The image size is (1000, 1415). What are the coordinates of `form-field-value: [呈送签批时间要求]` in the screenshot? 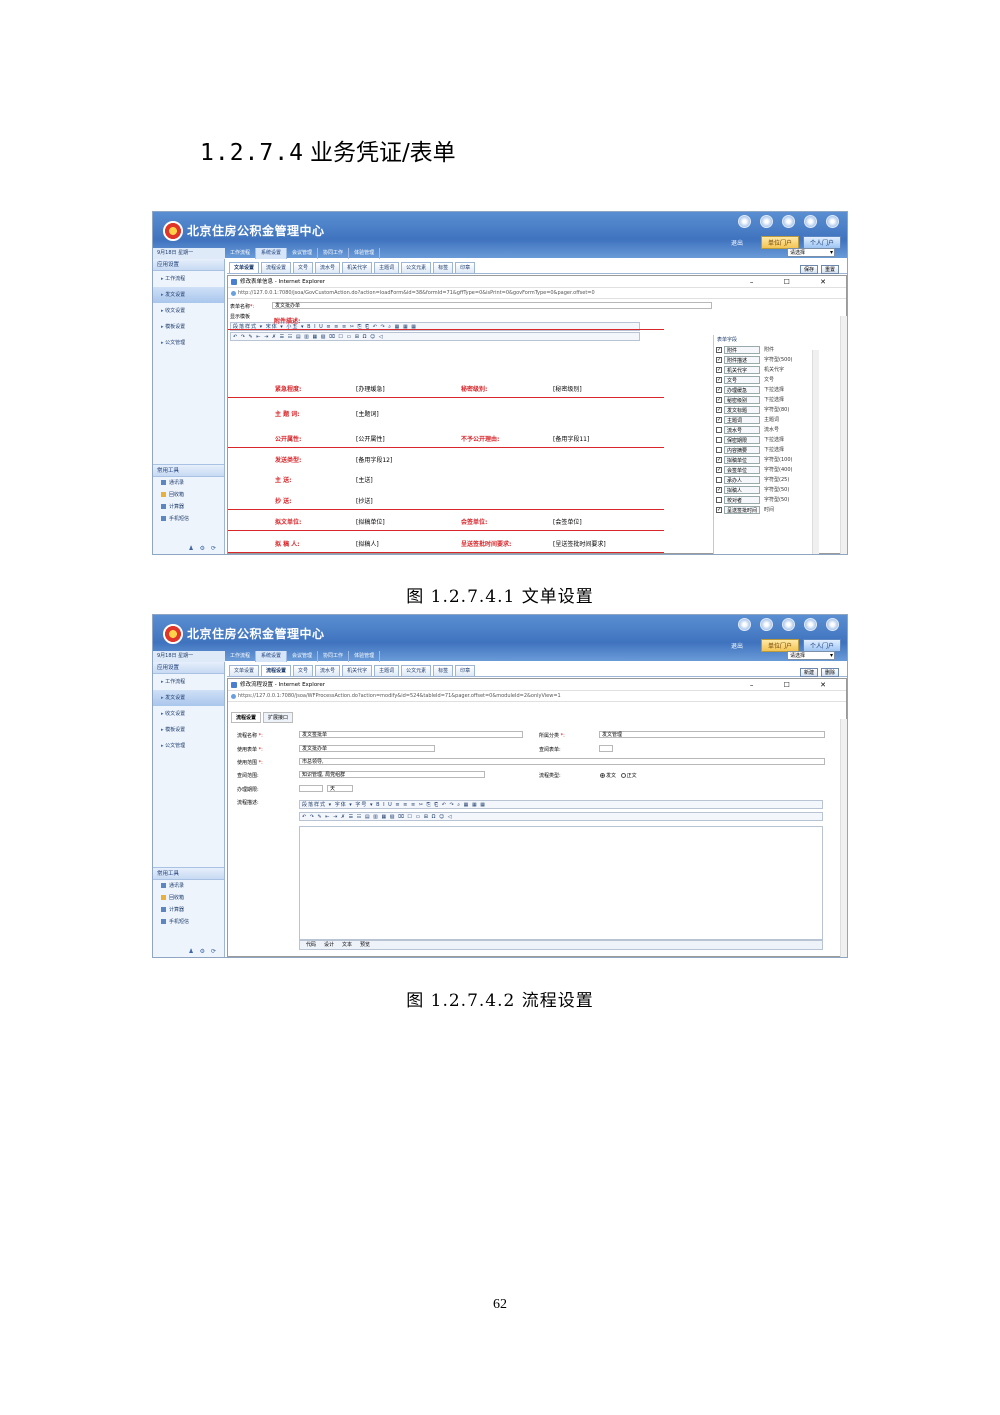 It's located at (579, 543).